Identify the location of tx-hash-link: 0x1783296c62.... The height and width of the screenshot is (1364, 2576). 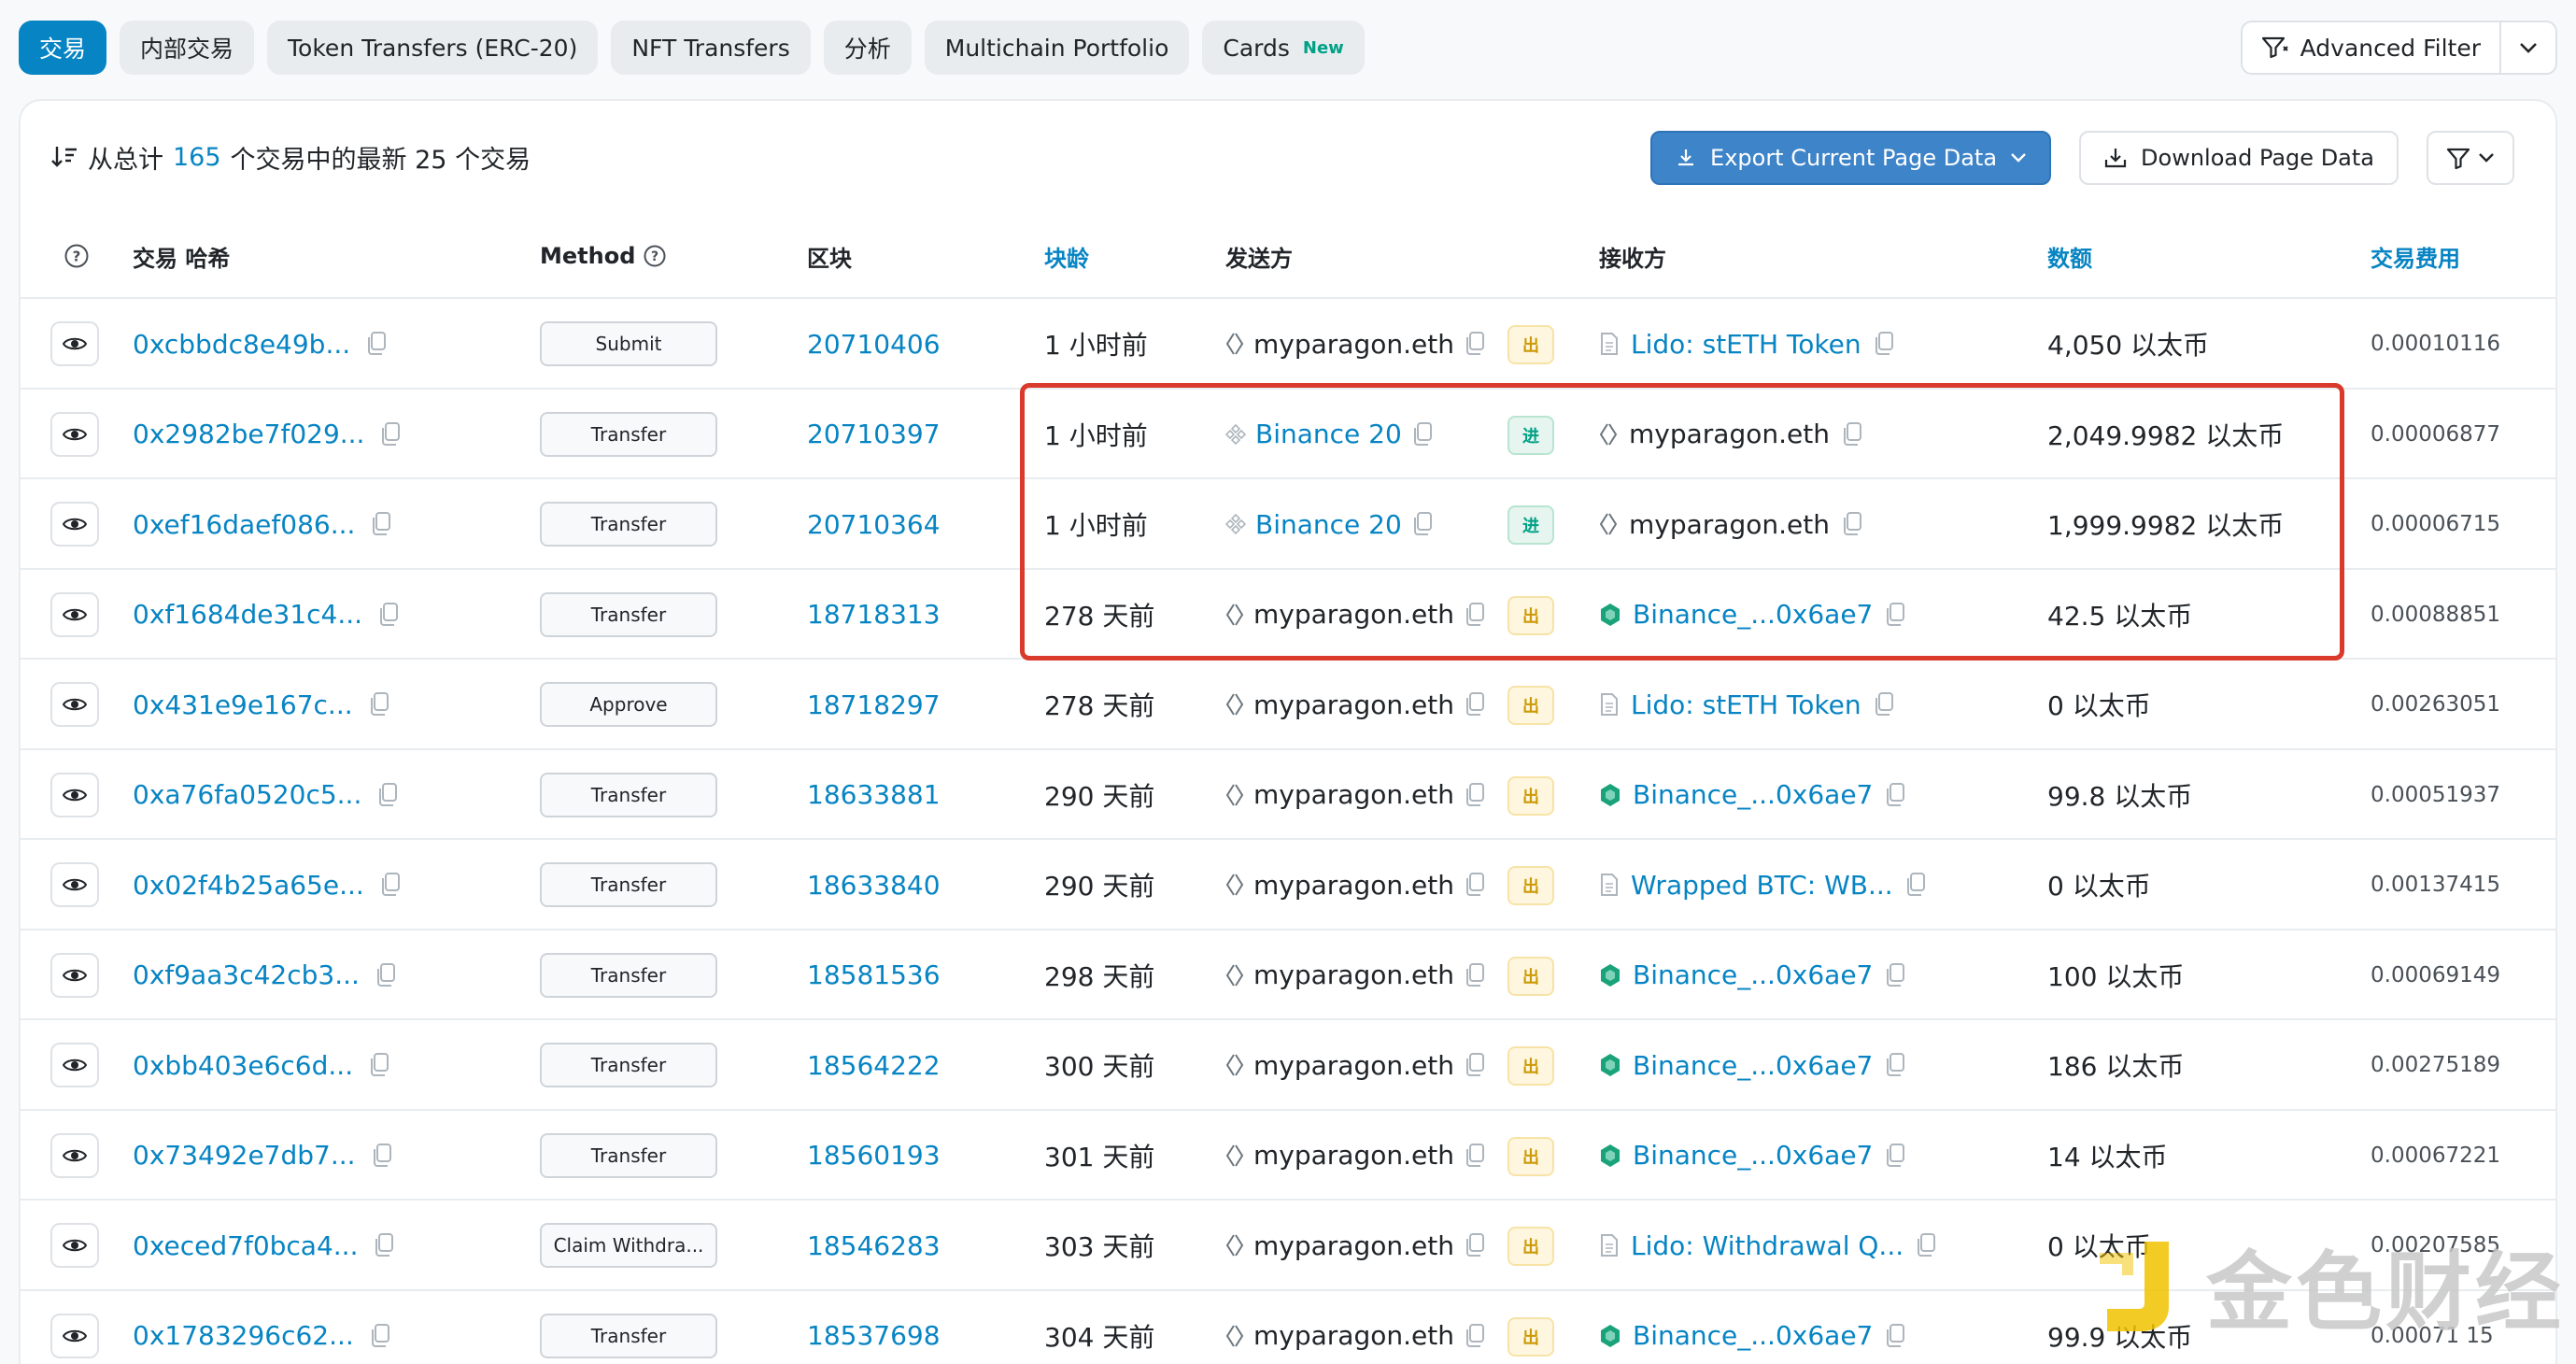
(243, 1335).